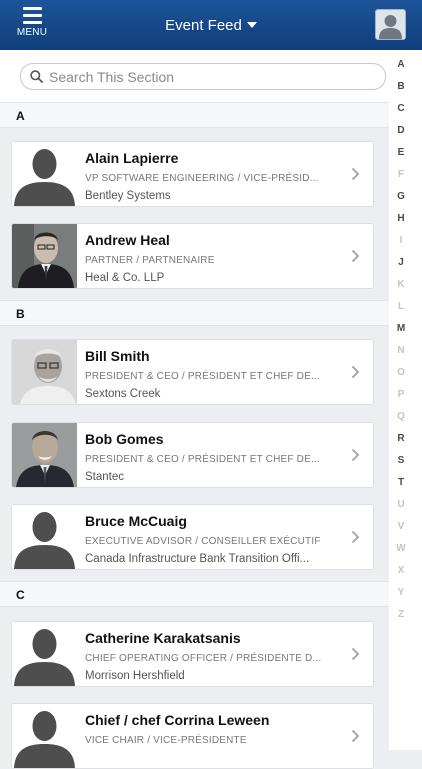  Describe the element at coordinates (401, 108) in the screenshot. I see `index-letter-c: C` at that location.